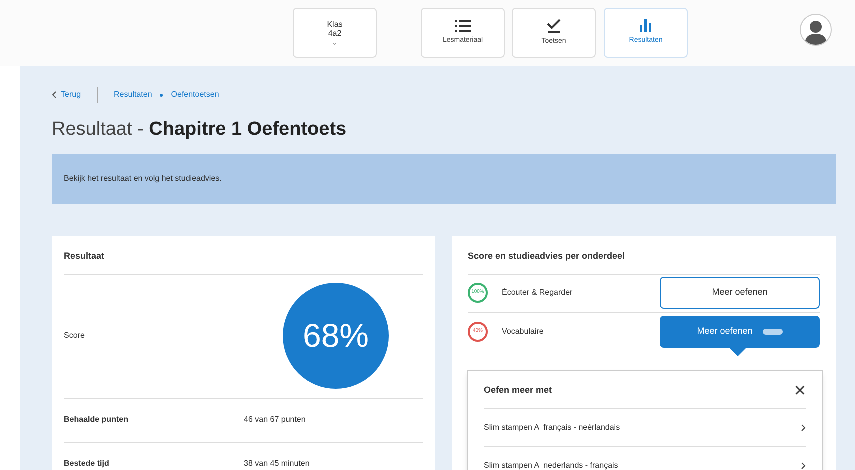 This screenshot has height=470, width=855. Describe the element at coordinates (554, 25) in the screenshot. I see `checkmark-icon` at that location.